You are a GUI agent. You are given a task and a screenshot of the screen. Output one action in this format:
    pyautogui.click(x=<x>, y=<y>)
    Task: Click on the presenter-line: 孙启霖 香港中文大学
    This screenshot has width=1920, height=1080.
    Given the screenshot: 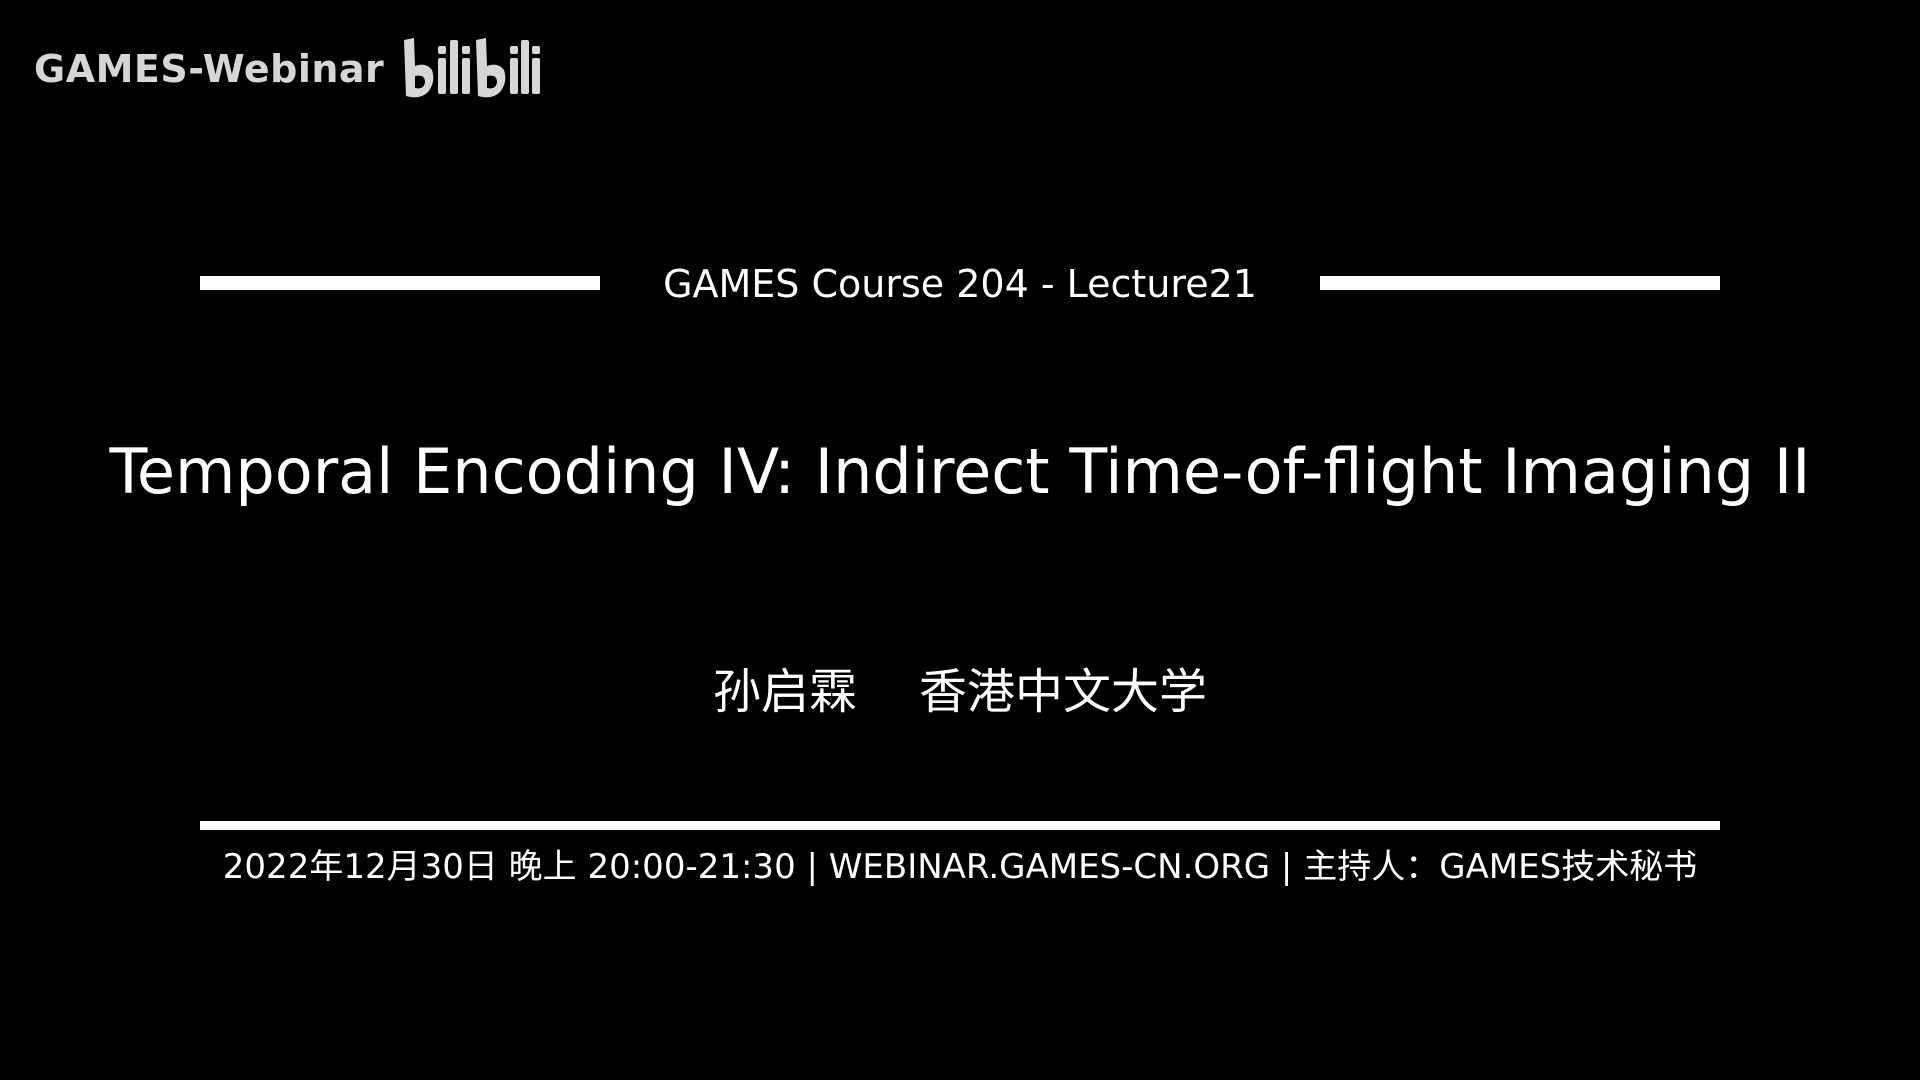 What is the action you would take?
    pyautogui.click(x=960, y=692)
    